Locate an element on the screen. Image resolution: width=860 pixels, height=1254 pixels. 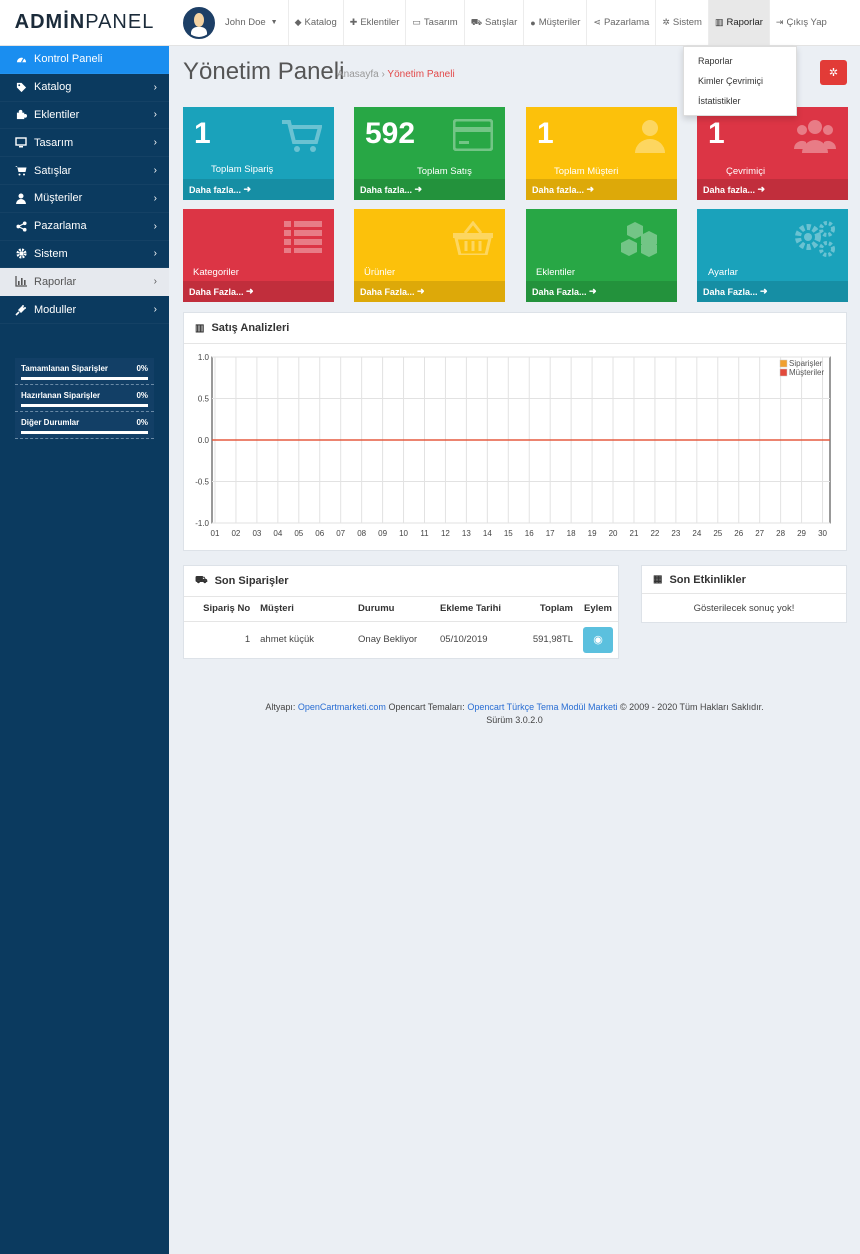
view-order-button: ◉ is located at coordinates (598, 639).